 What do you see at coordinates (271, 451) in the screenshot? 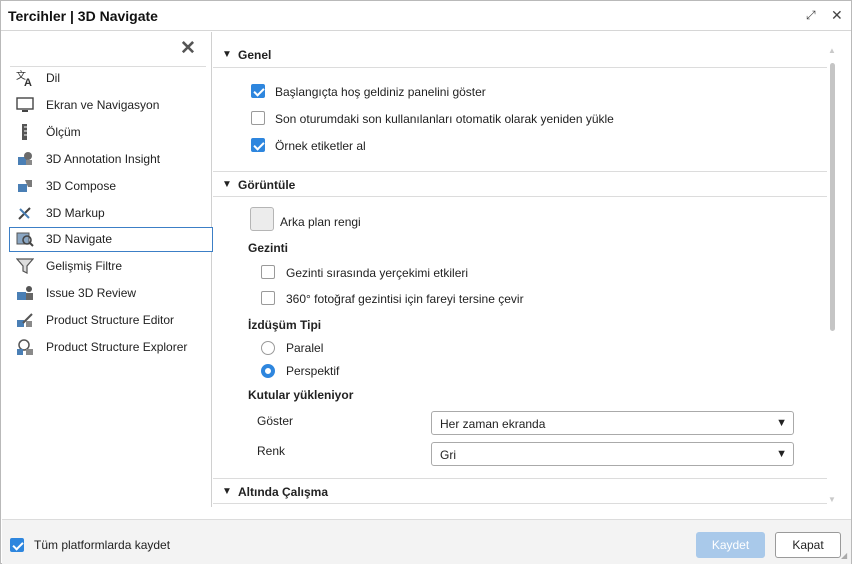
I see `color-label: Renk` at bounding box center [271, 451].